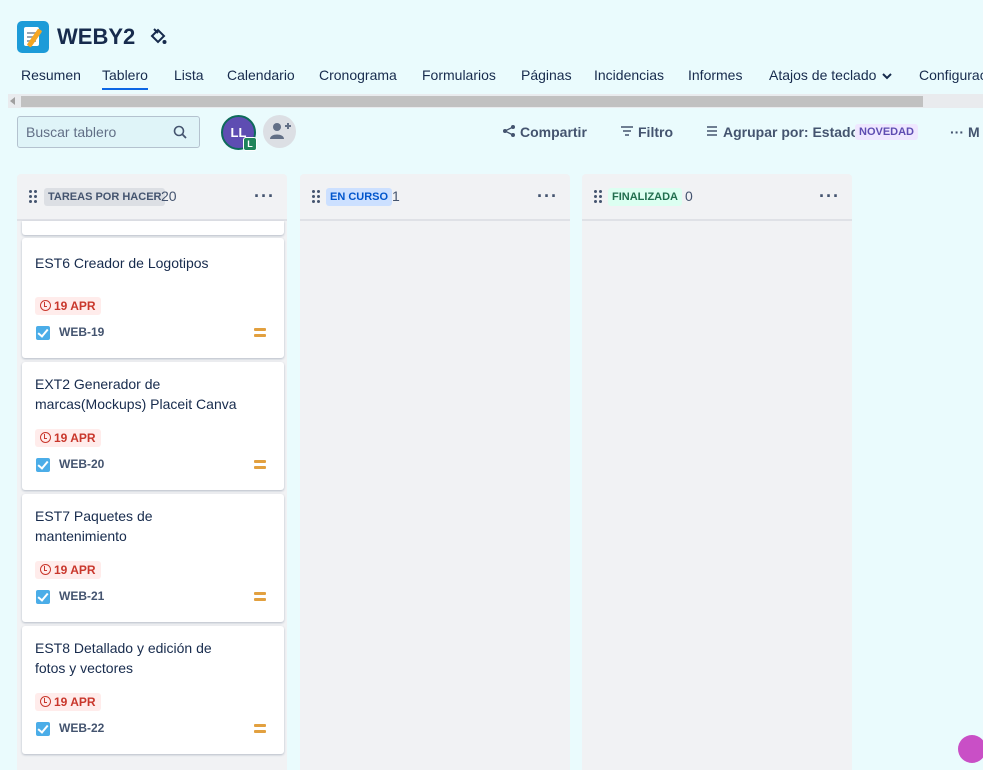 This screenshot has width=983, height=770. Describe the element at coordinates (51, 78) in the screenshot. I see `tab-resumen: Resumen` at that location.